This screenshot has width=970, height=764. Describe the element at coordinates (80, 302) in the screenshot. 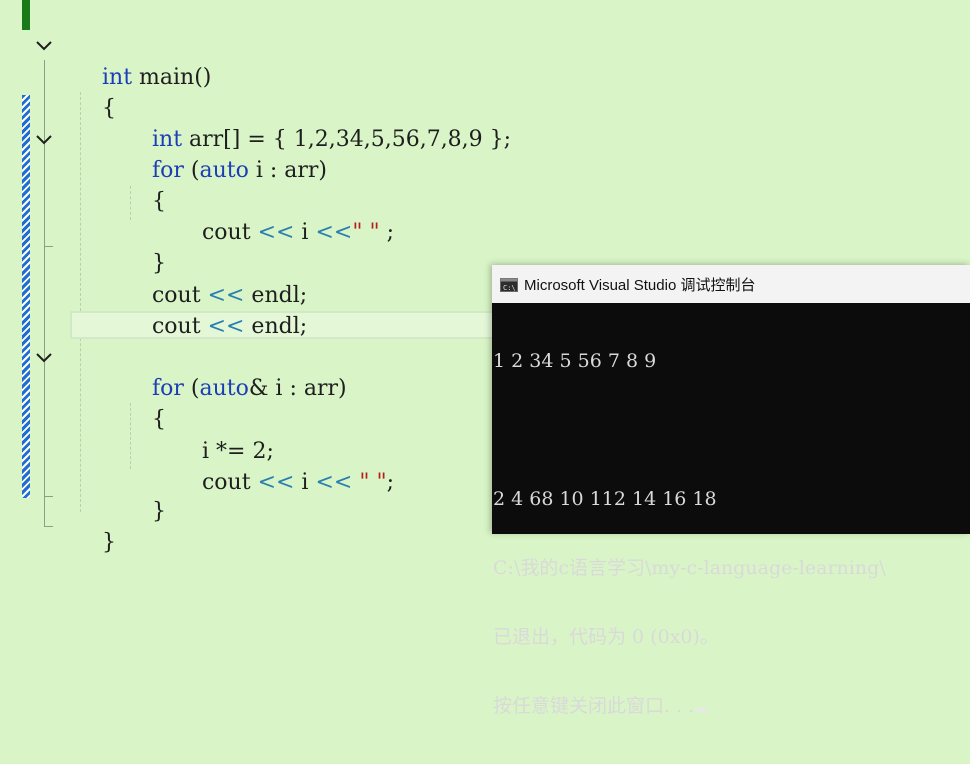

I see `indent-guide` at that location.